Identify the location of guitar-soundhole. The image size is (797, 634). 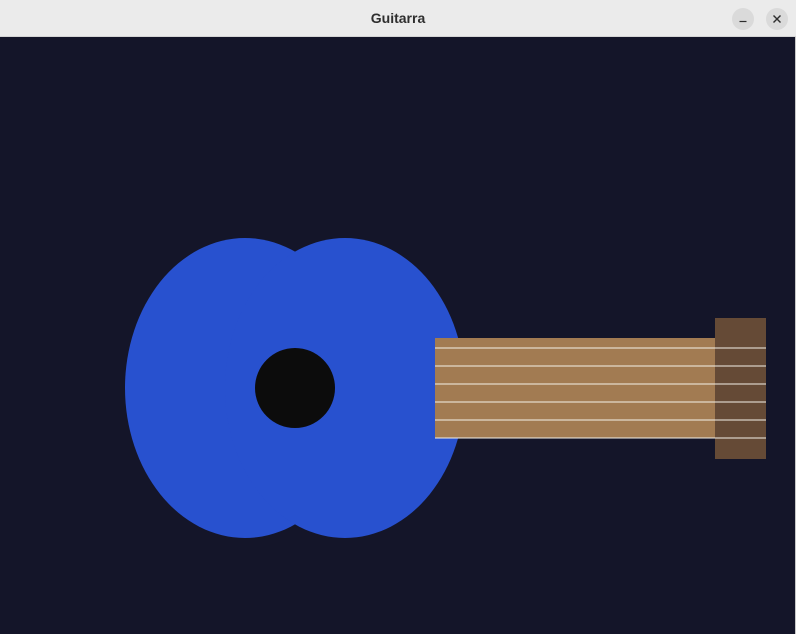
(295, 388).